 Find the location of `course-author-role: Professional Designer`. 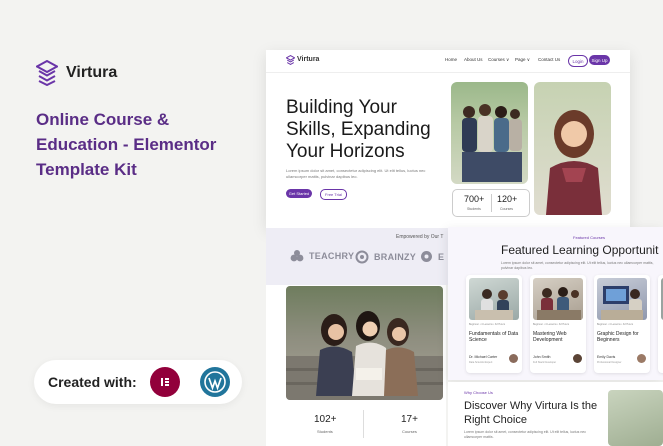

course-author-role: Professional Designer is located at coordinates (609, 362).